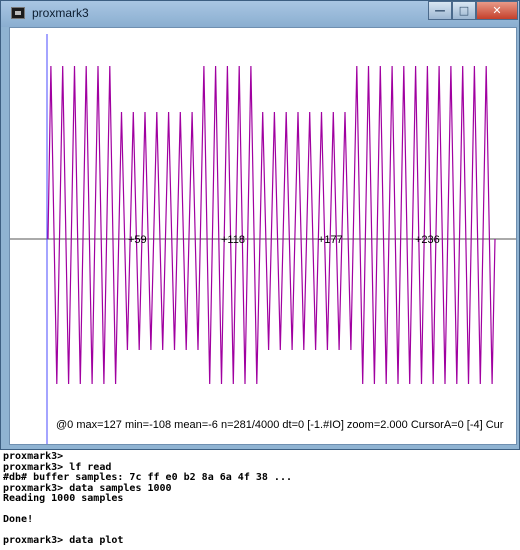  What do you see at coordinates (330, 240) in the screenshot?
I see `tick-label: +177` at bounding box center [330, 240].